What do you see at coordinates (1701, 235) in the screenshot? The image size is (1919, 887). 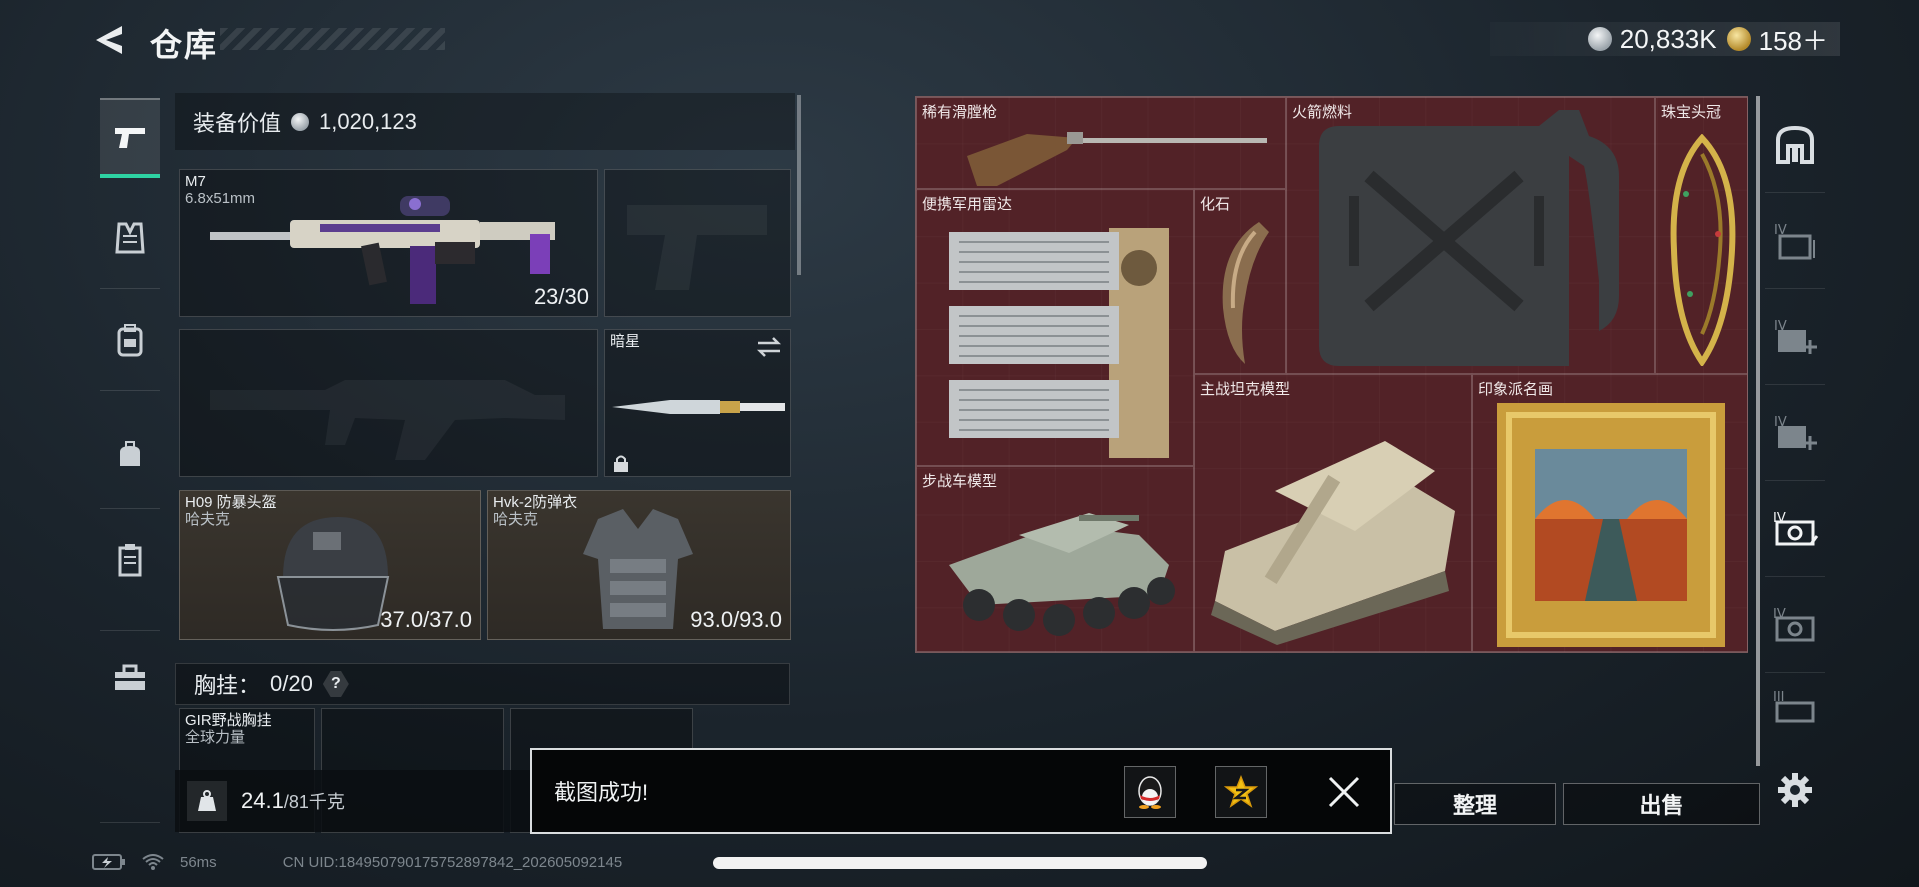 I see `item-jewel-crown: 珠宝头冠` at bounding box center [1701, 235].